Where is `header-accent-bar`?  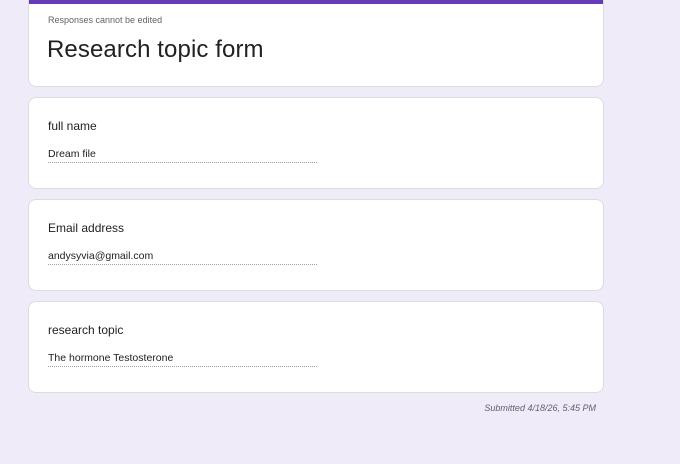 header-accent-bar is located at coordinates (316, 2).